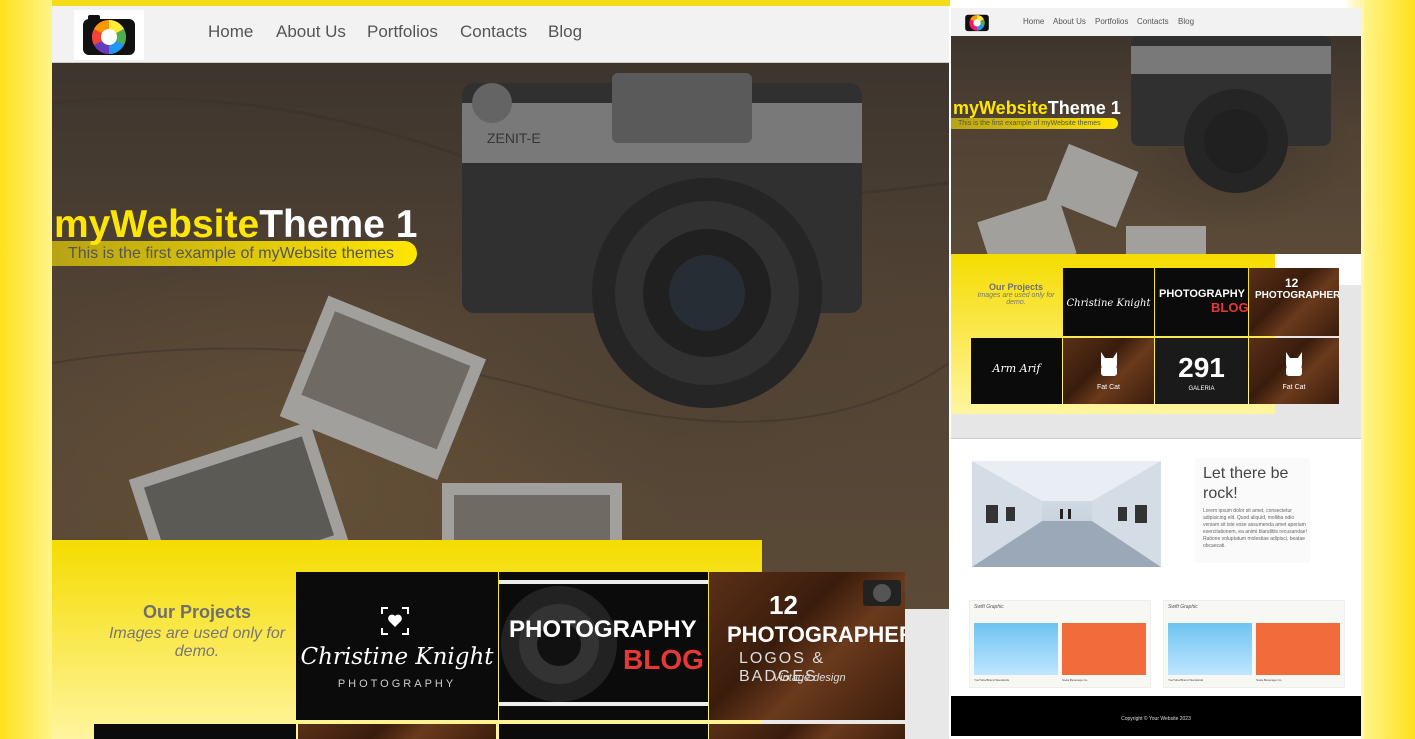 This screenshot has height=739, width=1415. Describe the element at coordinates (402, 32) in the screenshot. I see `nav-portfolios: Portfolios` at that location.